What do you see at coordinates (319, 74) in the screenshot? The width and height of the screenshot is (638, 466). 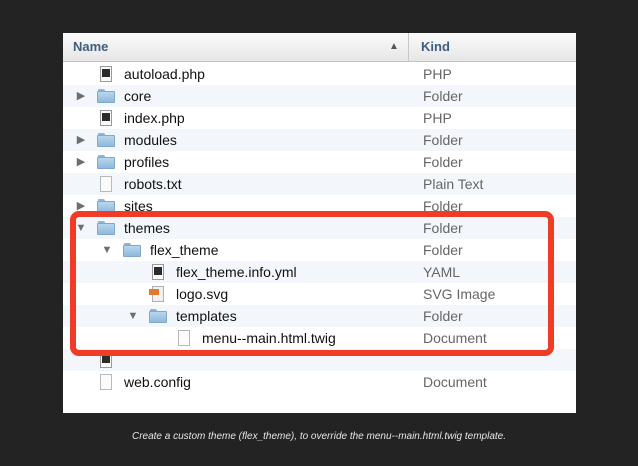 I see `file-row: autoload.php PHP` at bounding box center [319, 74].